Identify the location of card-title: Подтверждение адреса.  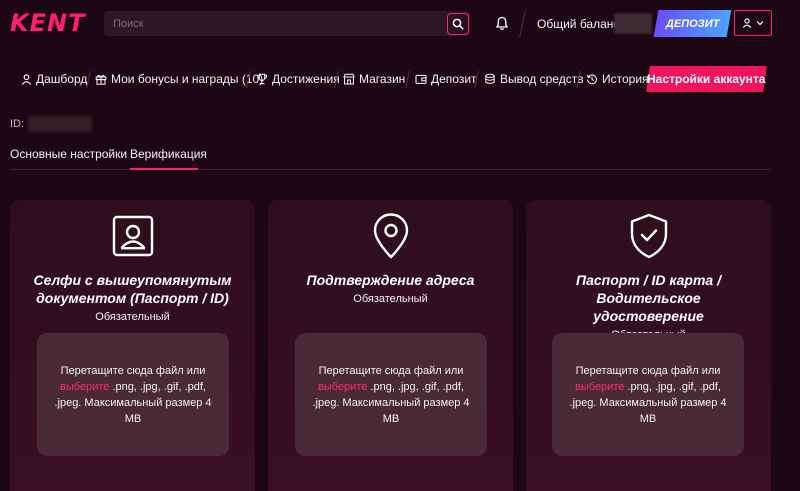
(390, 280).